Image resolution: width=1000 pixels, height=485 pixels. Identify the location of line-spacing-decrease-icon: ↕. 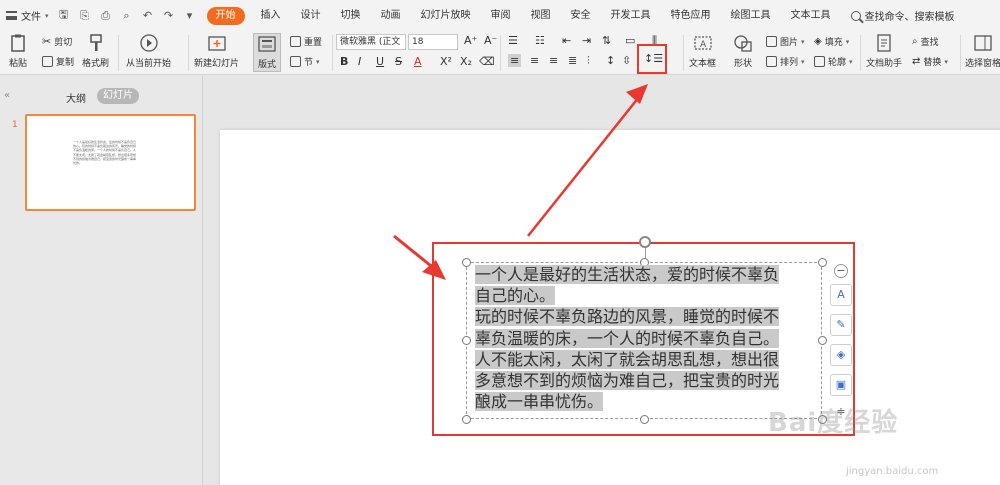
(610, 60).